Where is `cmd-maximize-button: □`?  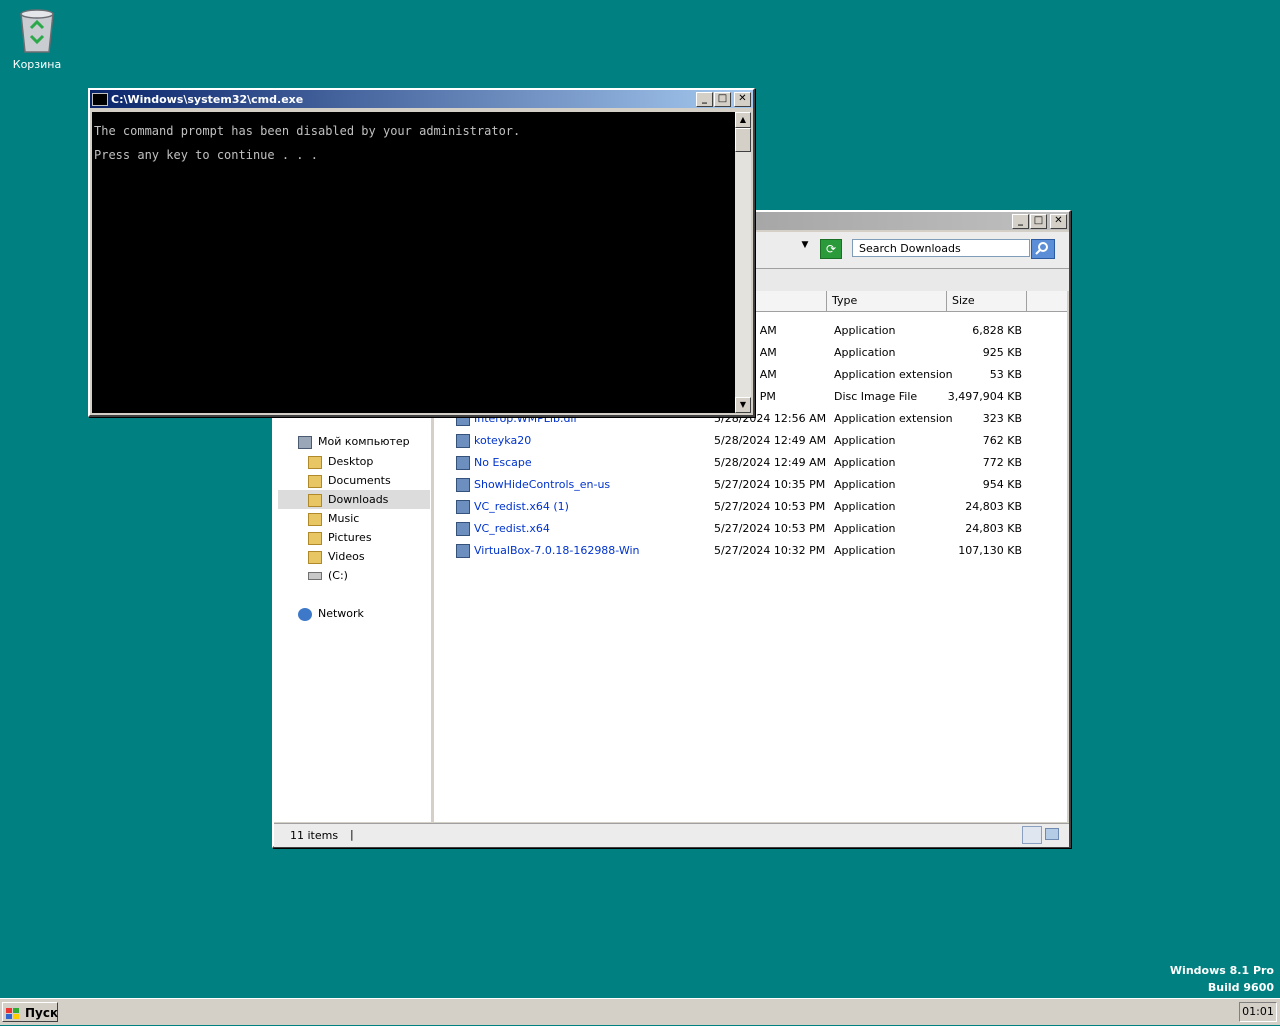
cmd-maximize-button: □ is located at coordinates (722, 99).